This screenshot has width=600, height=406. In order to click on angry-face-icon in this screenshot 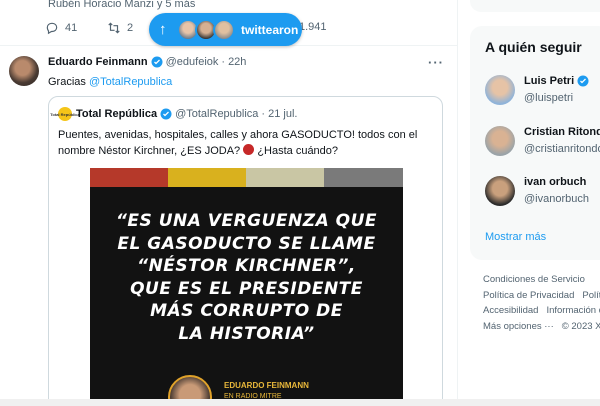, I will do `click(249, 149)`.